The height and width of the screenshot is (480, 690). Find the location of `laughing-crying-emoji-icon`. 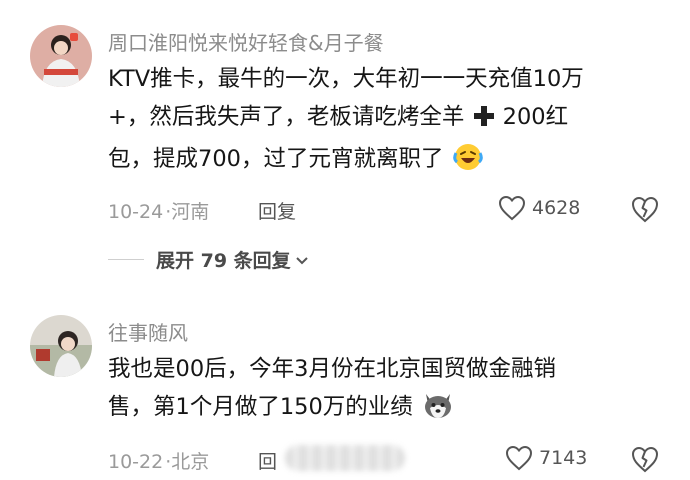

laughing-crying-emoji-icon is located at coordinates (467, 163).